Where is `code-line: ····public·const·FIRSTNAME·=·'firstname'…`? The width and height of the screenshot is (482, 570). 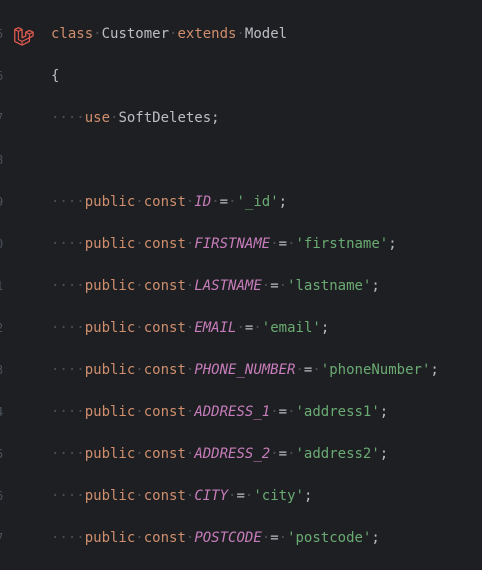 code-line: ····public·const·FIRSTNAME·=·'firstname'… is located at coordinates (224, 244).